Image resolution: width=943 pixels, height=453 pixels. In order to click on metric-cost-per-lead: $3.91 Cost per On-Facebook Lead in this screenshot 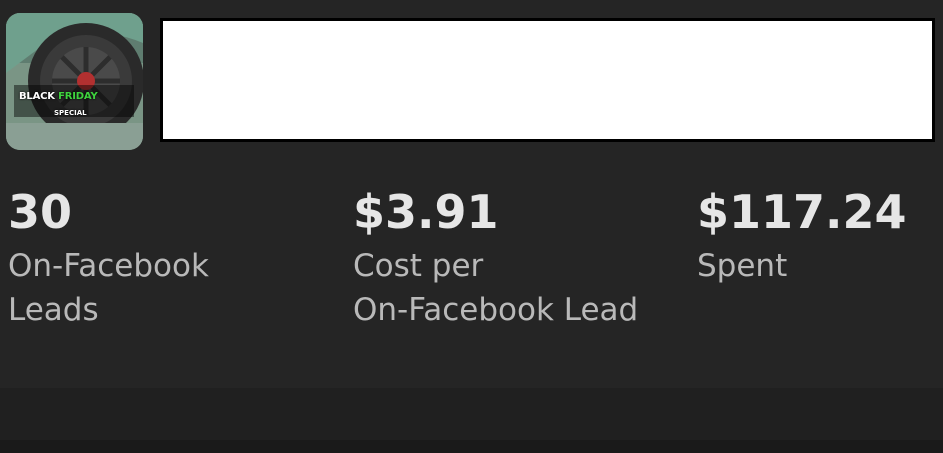, I will do `click(495, 258)`.